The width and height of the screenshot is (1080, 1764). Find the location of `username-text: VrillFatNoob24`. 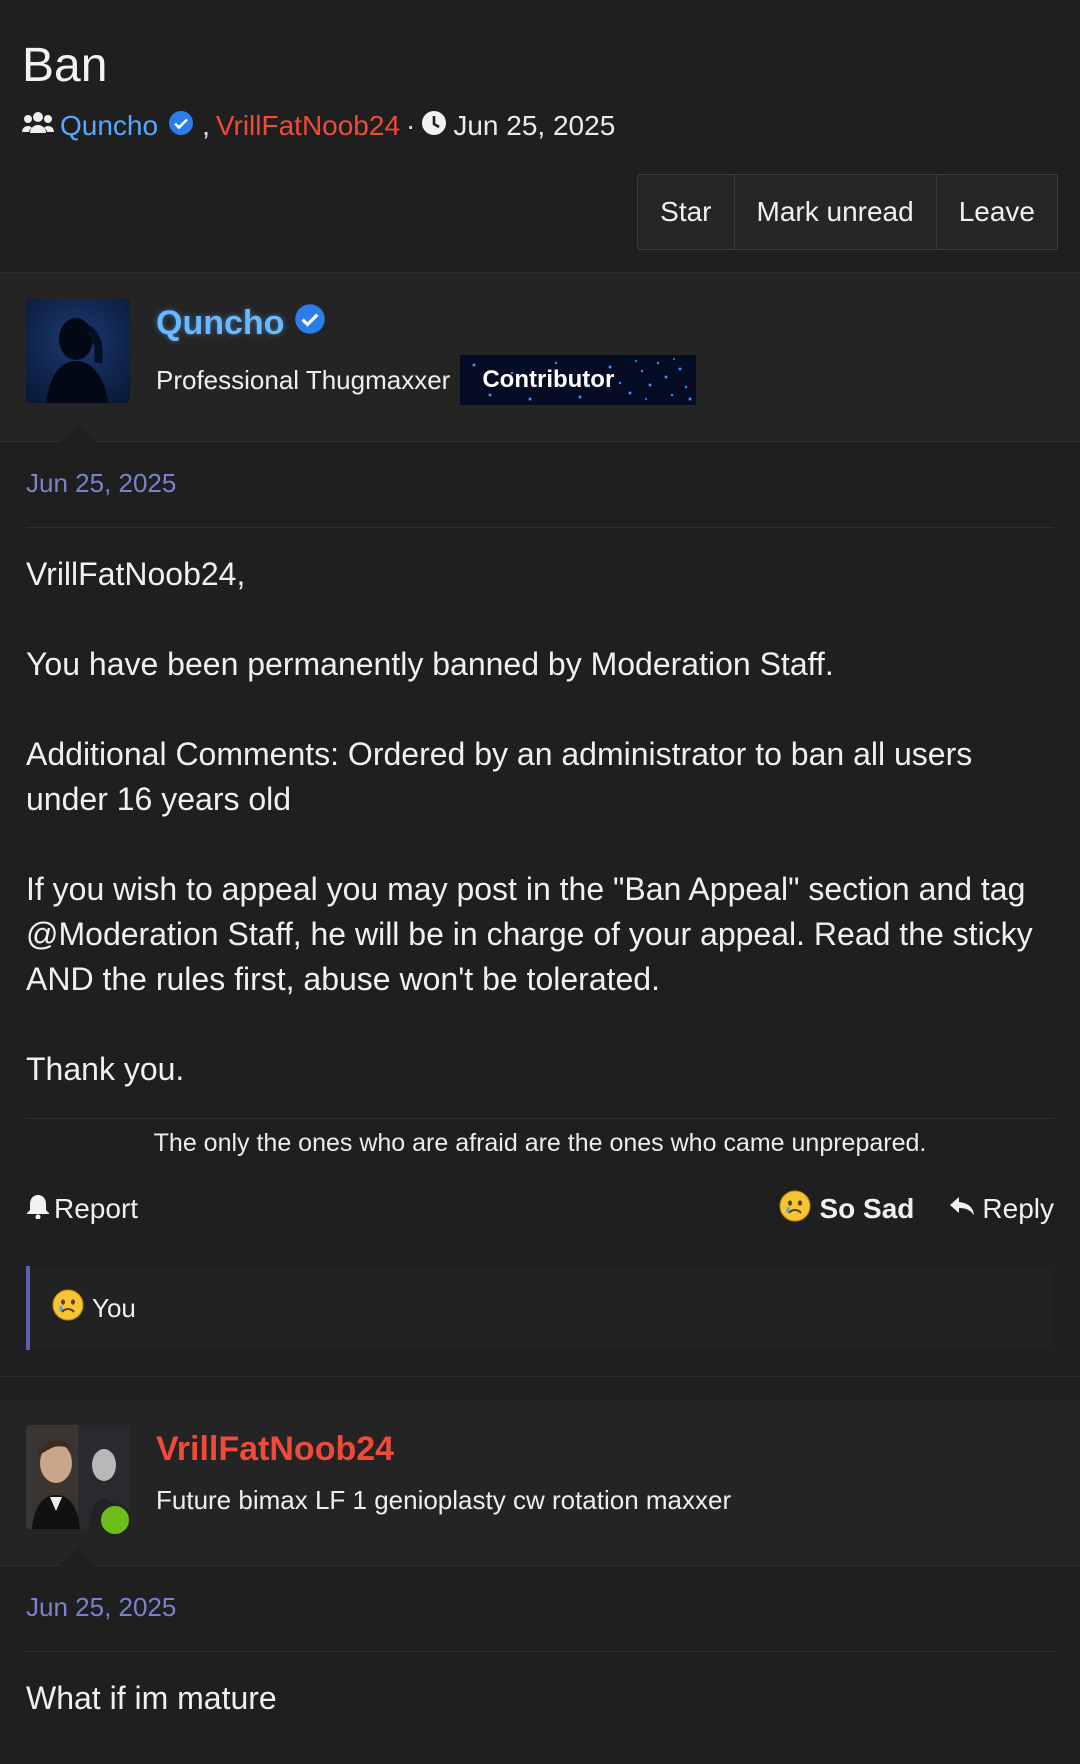

username-text: VrillFatNoob24 is located at coordinates (275, 1449).